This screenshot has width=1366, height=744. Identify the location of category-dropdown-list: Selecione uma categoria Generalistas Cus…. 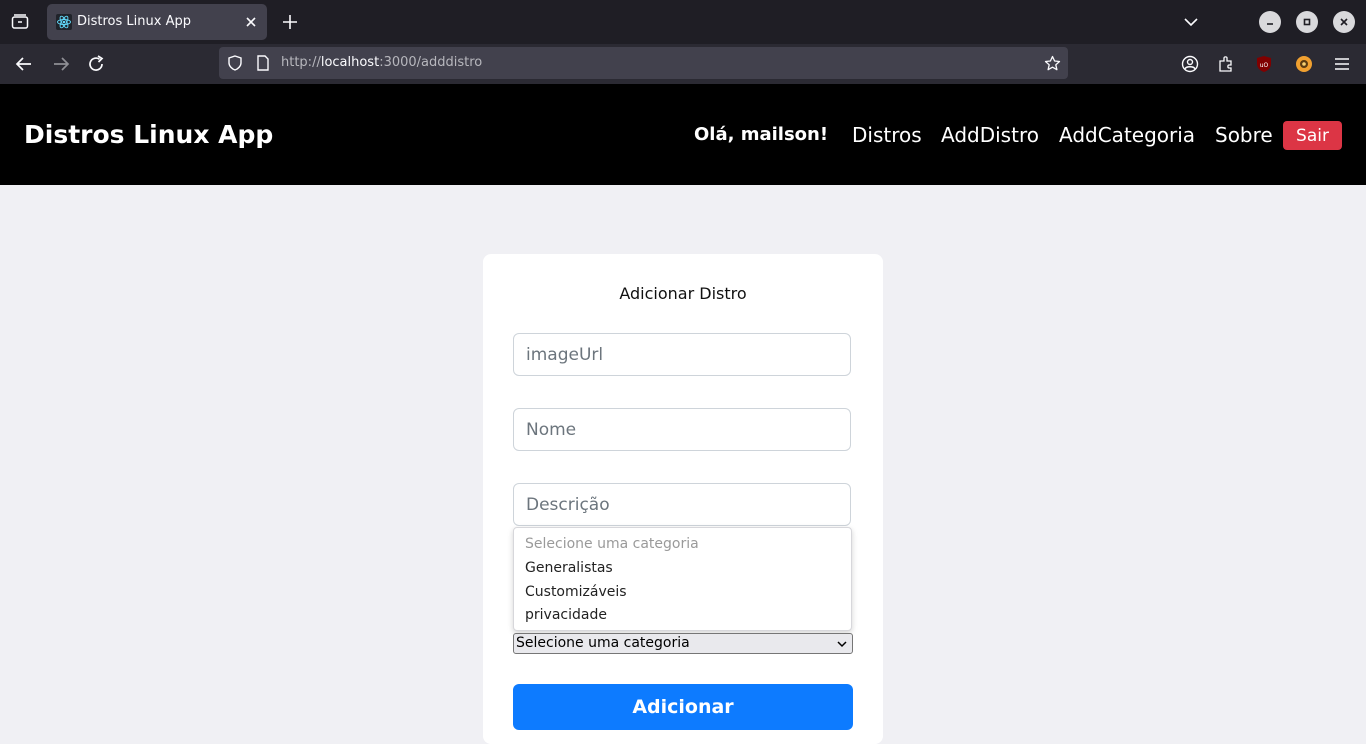
(682, 579).